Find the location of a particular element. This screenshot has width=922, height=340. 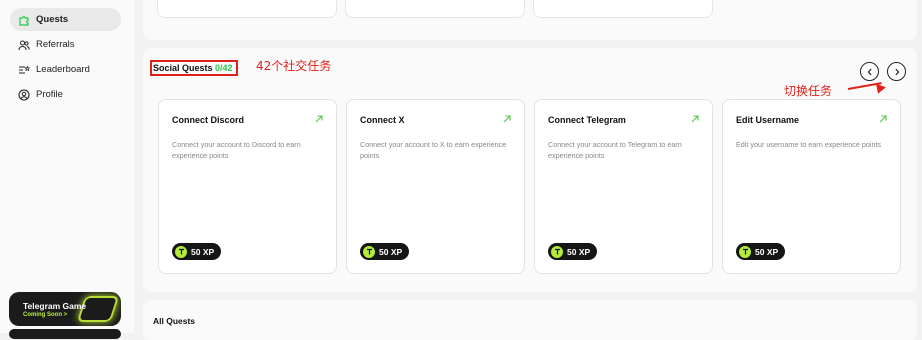

telegram-card-subtitle: Coming Soon > is located at coordinates (45, 315).